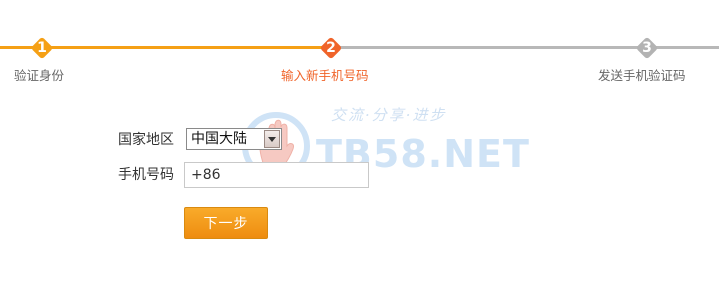  I want to click on next-step-button: 下一步, so click(226, 223).